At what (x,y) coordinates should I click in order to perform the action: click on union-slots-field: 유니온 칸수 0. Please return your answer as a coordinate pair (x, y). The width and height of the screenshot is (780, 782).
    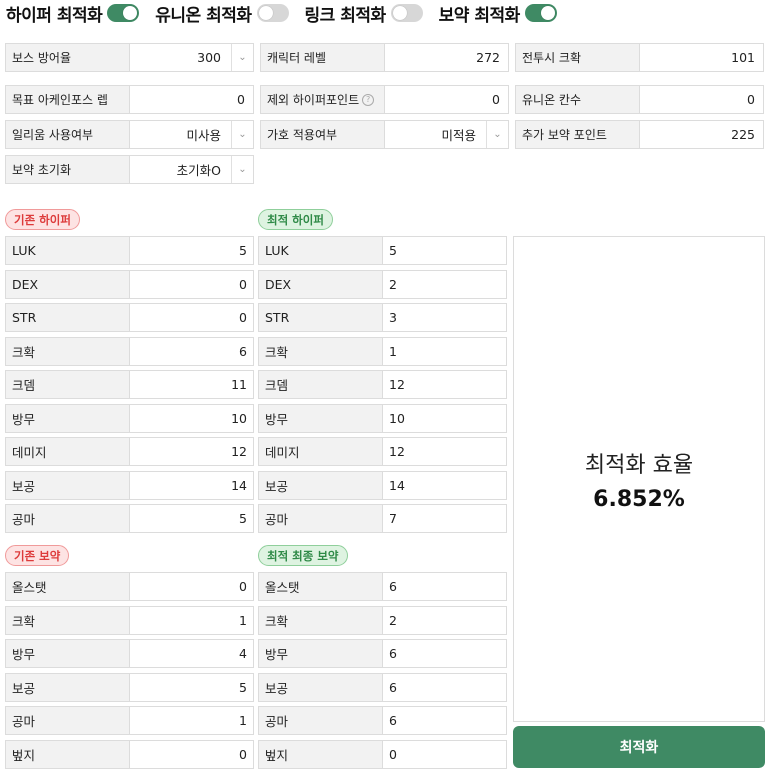
    Looking at the image, I should click on (639, 99).